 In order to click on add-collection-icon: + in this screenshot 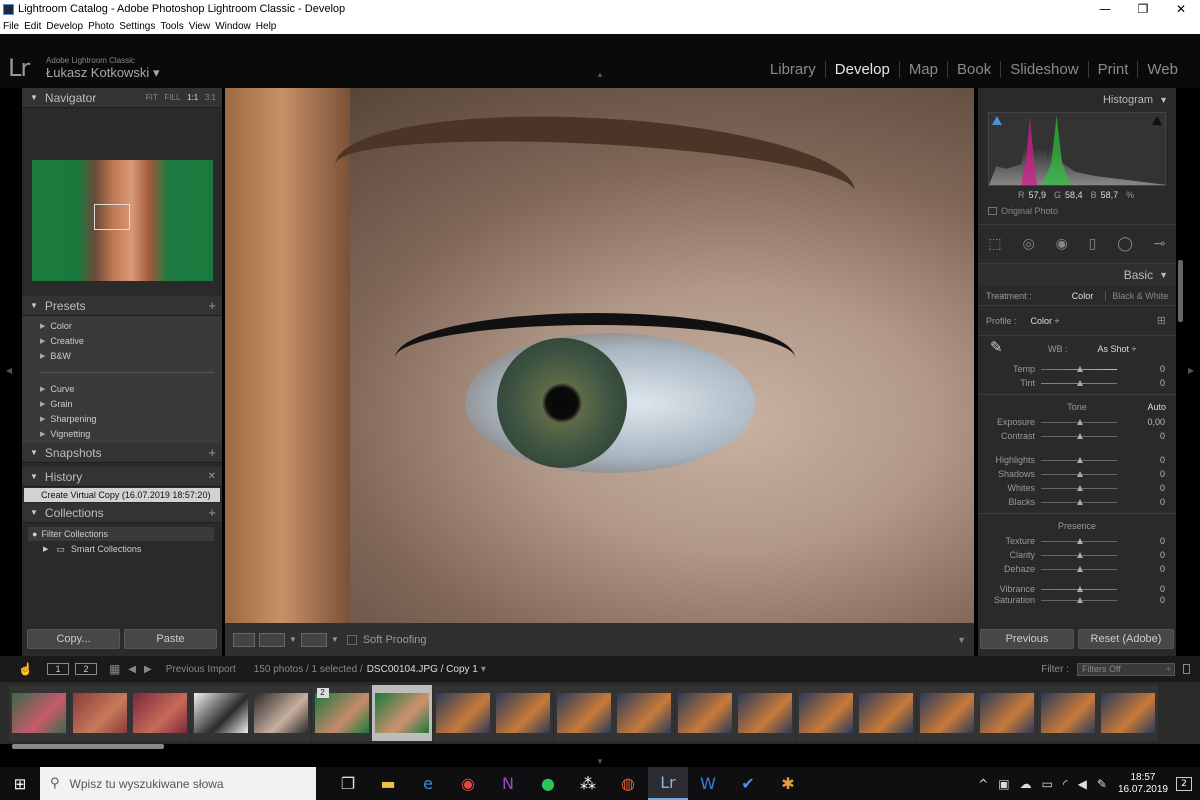, I will do `click(212, 512)`.